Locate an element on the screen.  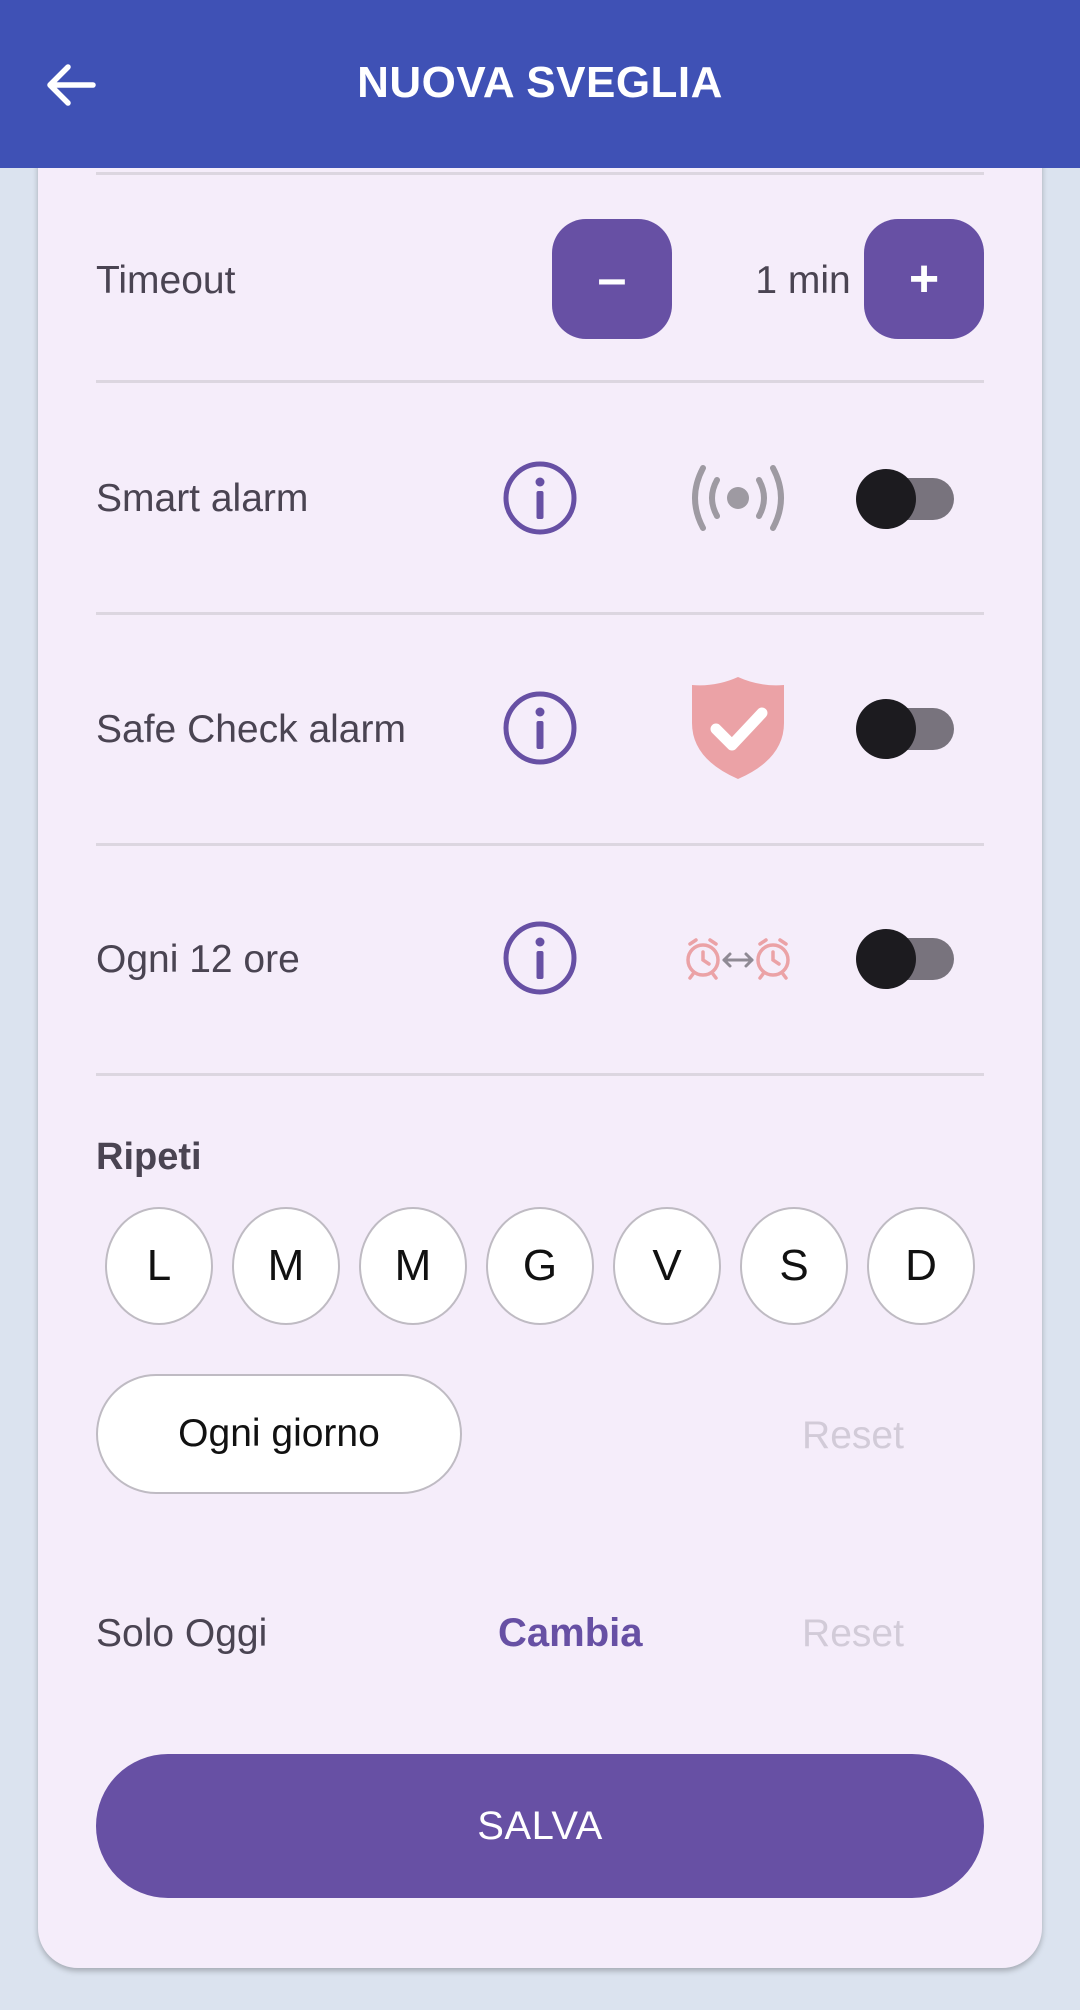
timeout-label: Timeout is located at coordinates (166, 280).